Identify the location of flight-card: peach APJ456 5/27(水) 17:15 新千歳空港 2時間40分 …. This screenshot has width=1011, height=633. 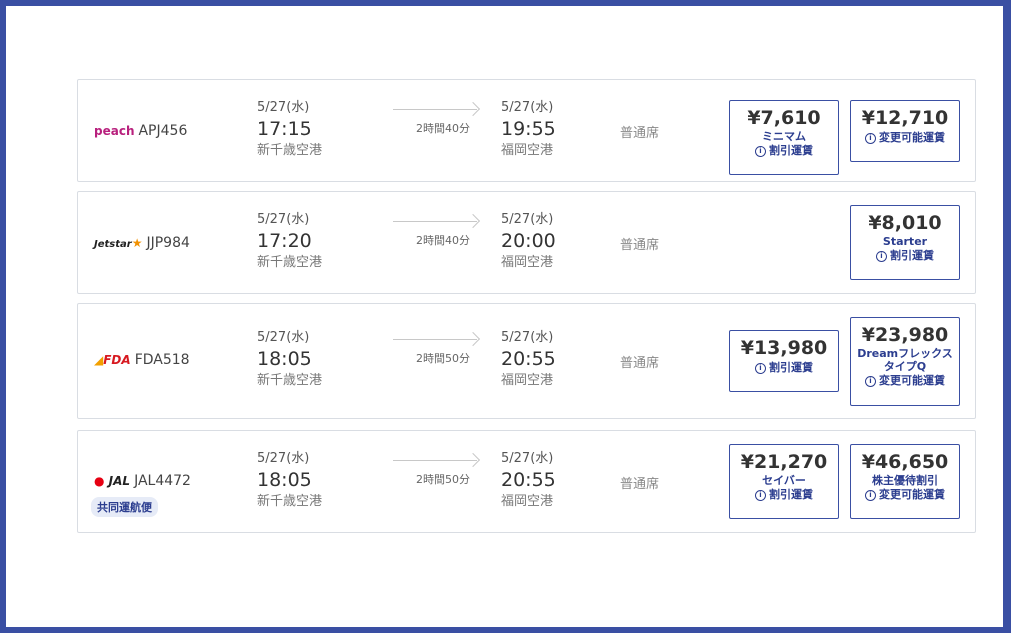
(526, 130).